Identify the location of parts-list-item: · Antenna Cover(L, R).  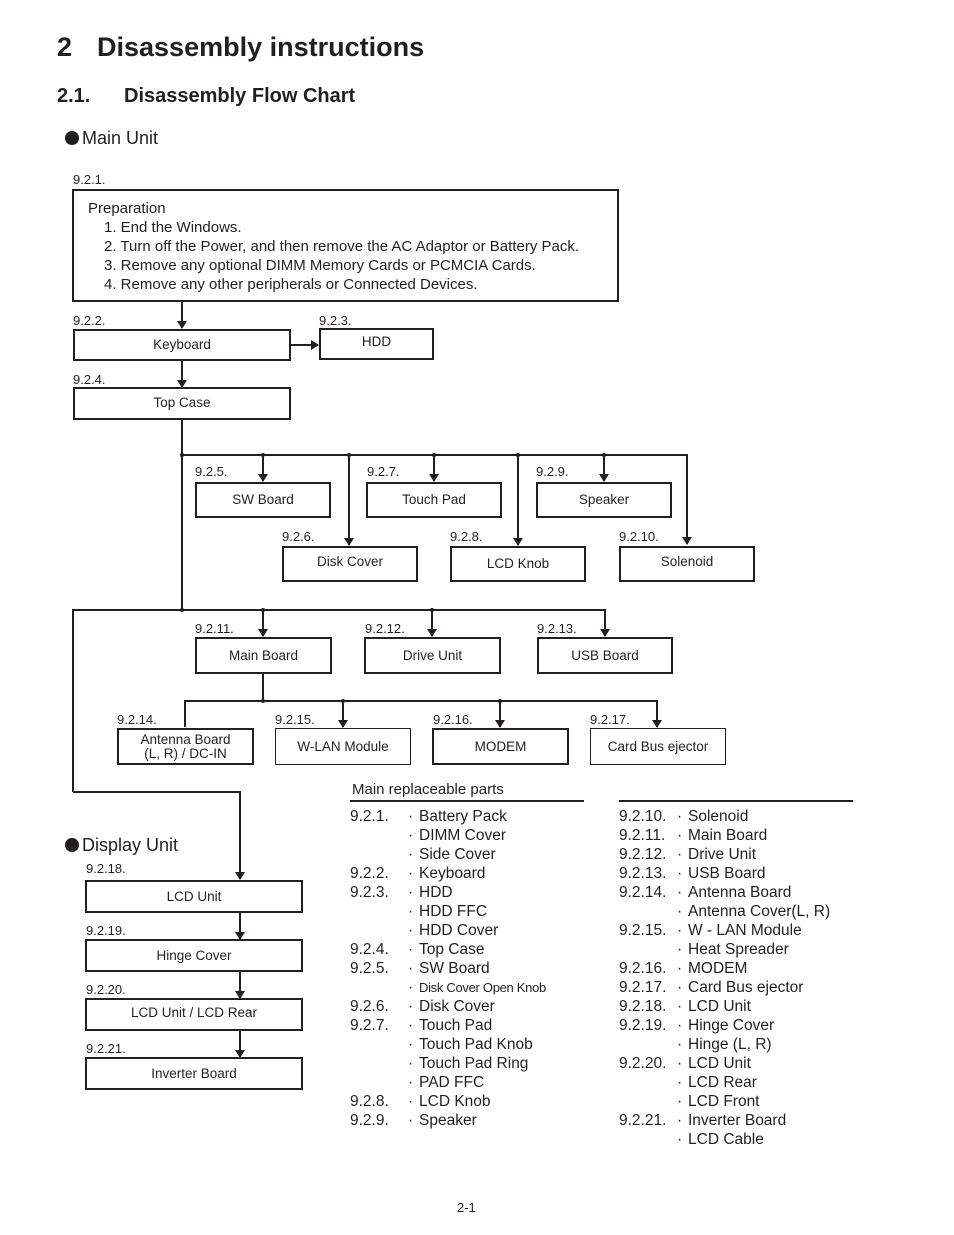
(724, 911).